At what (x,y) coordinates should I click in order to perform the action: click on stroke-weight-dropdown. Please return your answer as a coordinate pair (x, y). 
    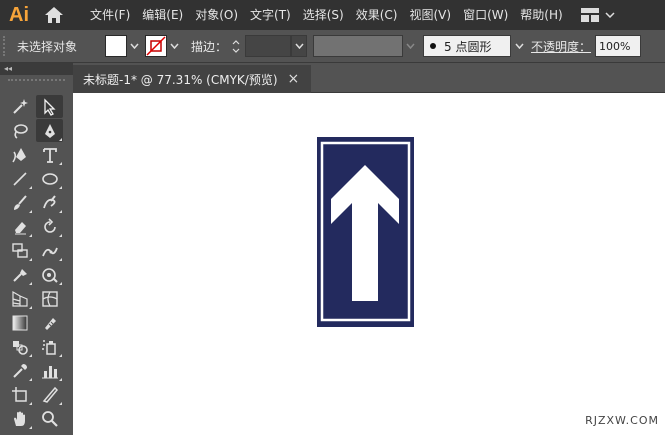
    Looking at the image, I should click on (299, 46).